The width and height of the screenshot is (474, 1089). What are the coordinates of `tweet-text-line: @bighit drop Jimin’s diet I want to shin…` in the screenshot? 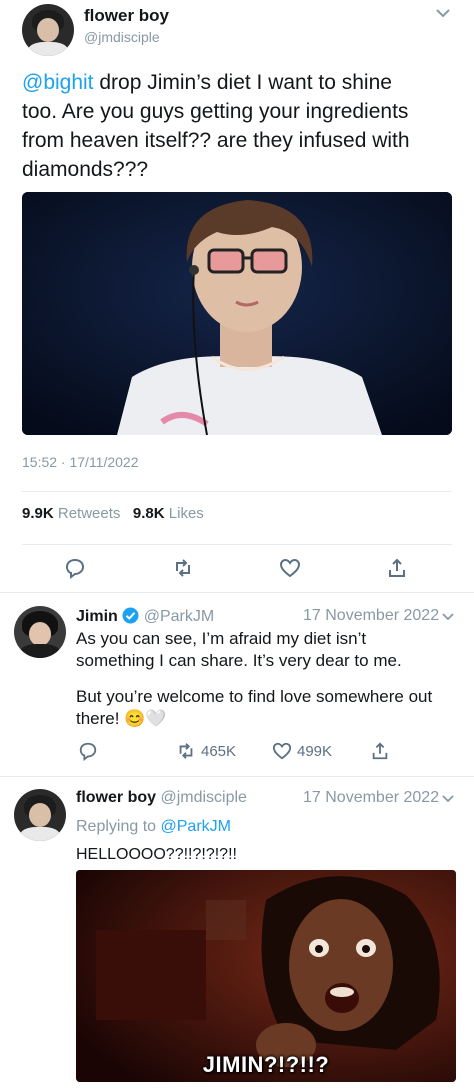 It's located at (207, 82).